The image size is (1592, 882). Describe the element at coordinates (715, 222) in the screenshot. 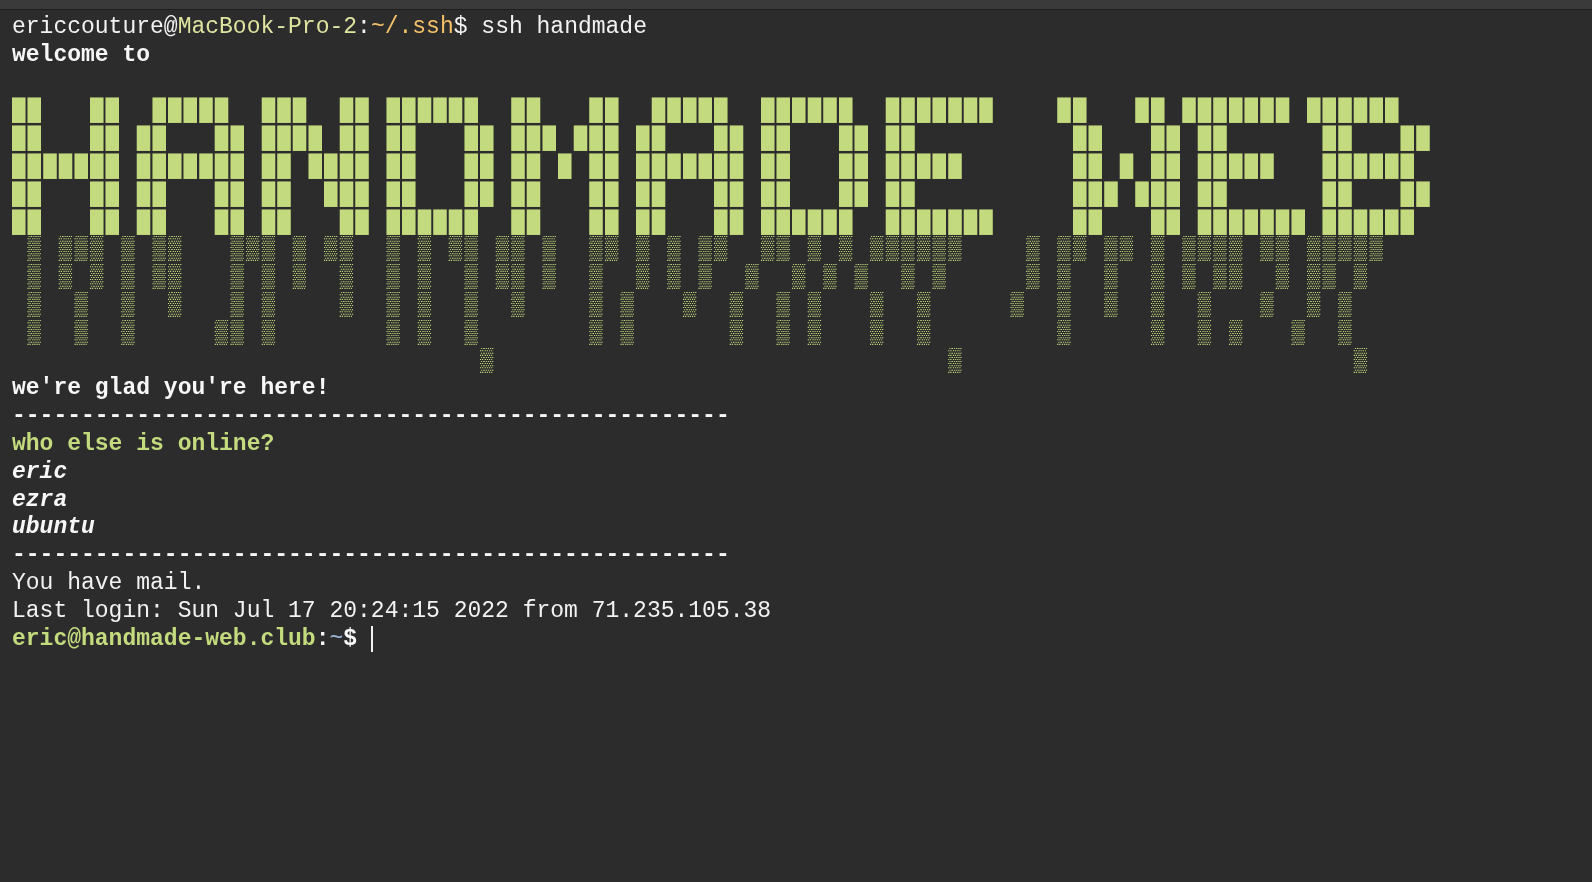

I see `ascii-art-line: ██ ██ ██ ██ ██ ██ ██████ ██ ██ ██ ██ ██████ ███████ ██ ██ ███████ ██████` at that location.